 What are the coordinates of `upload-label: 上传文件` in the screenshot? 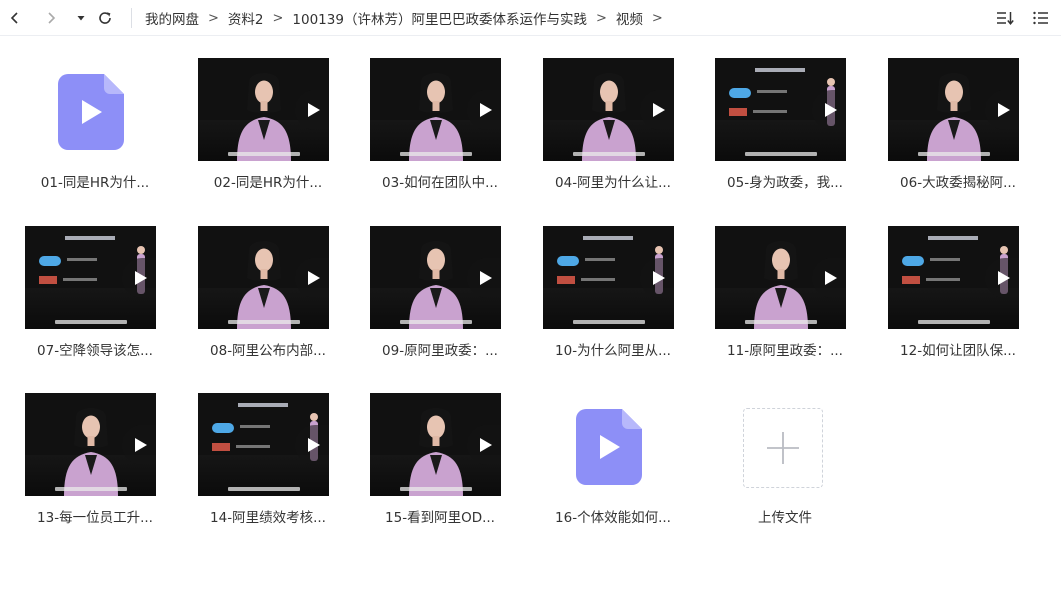 It's located at (785, 518).